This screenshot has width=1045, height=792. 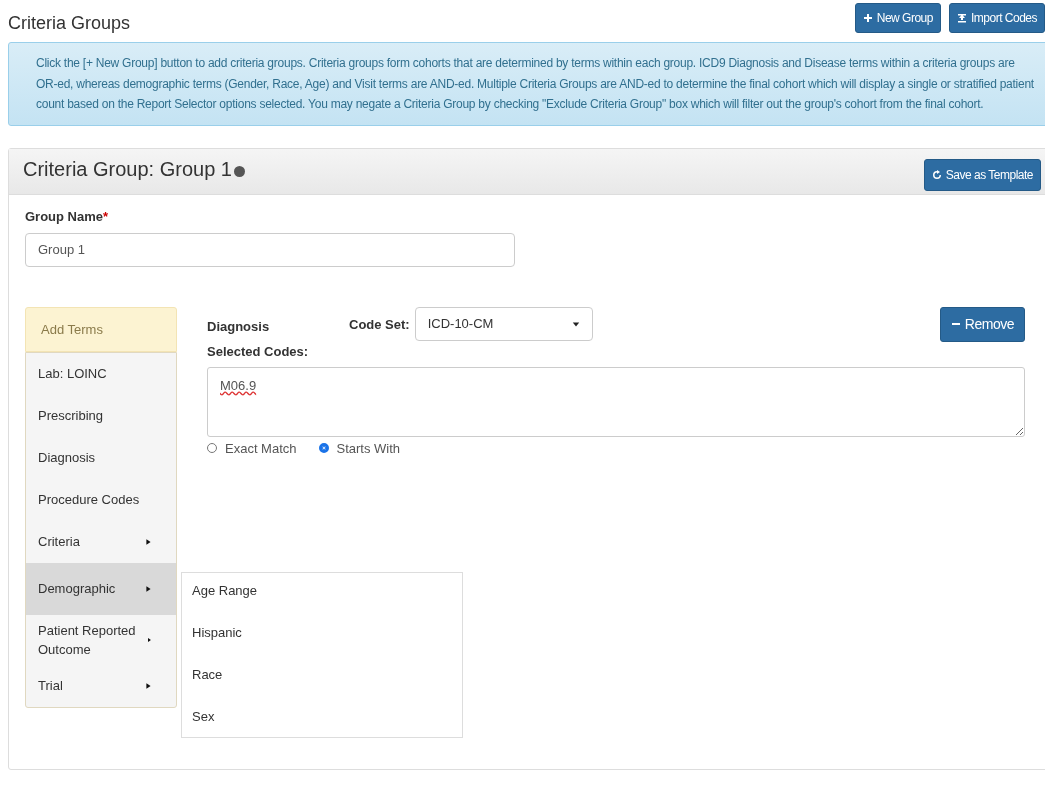 What do you see at coordinates (368, 448) in the screenshot?
I see `radio-label: Starts With` at bounding box center [368, 448].